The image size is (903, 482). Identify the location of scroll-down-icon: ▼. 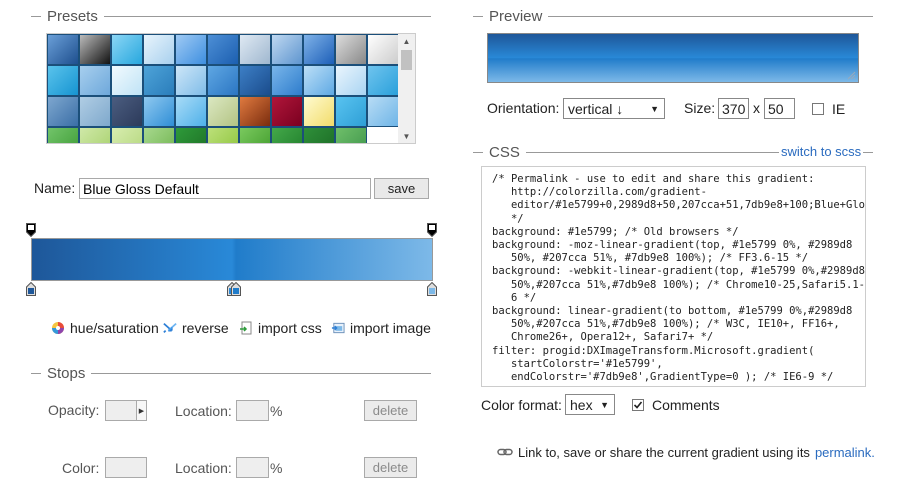
(406, 136).